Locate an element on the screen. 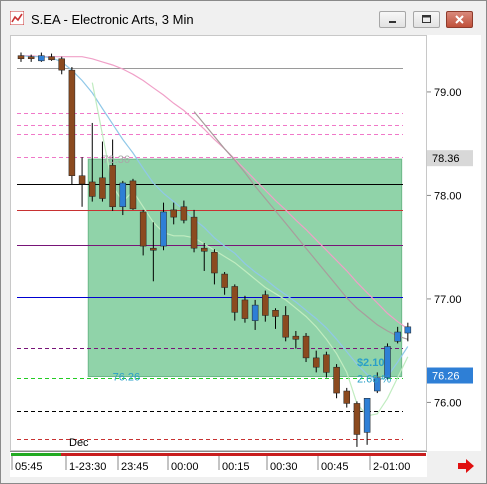 The image size is (487, 484). x-tick-label: 1-23:30 is located at coordinates (87, 467).